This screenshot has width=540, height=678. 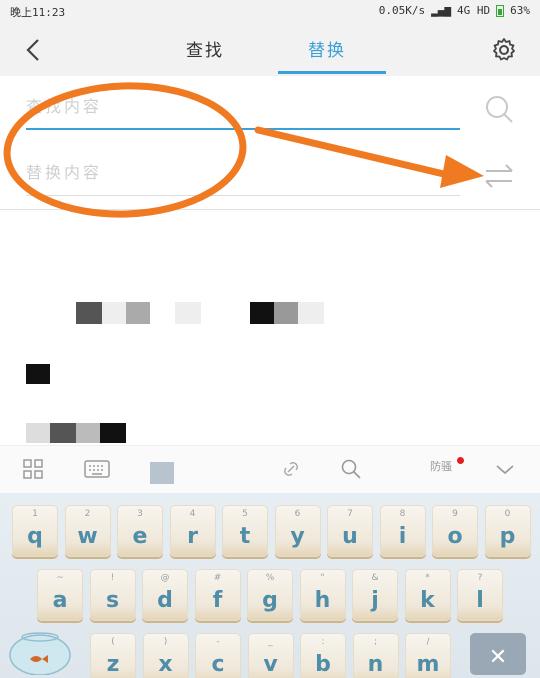 I want to click on active-tab-indicator, so click(x=332, y=72).